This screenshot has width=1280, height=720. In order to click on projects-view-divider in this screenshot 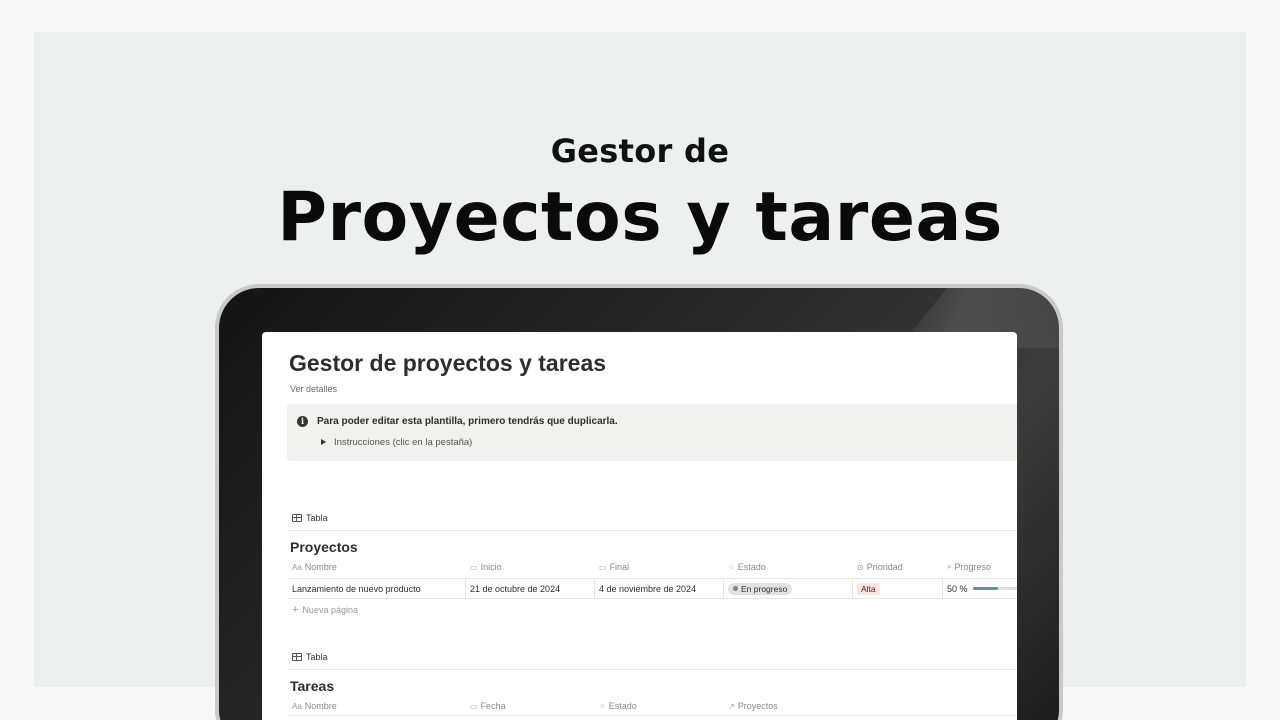, I will do `click(652, 530)`.